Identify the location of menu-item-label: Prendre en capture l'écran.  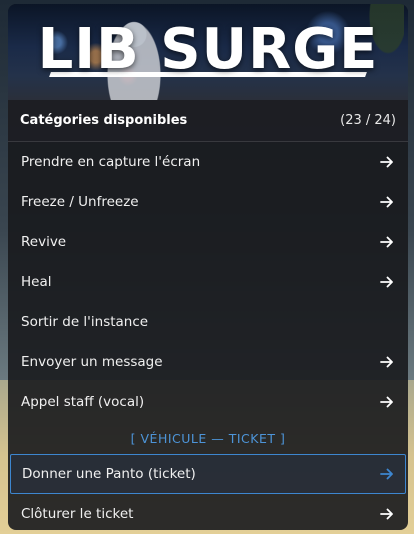
(111, 162).